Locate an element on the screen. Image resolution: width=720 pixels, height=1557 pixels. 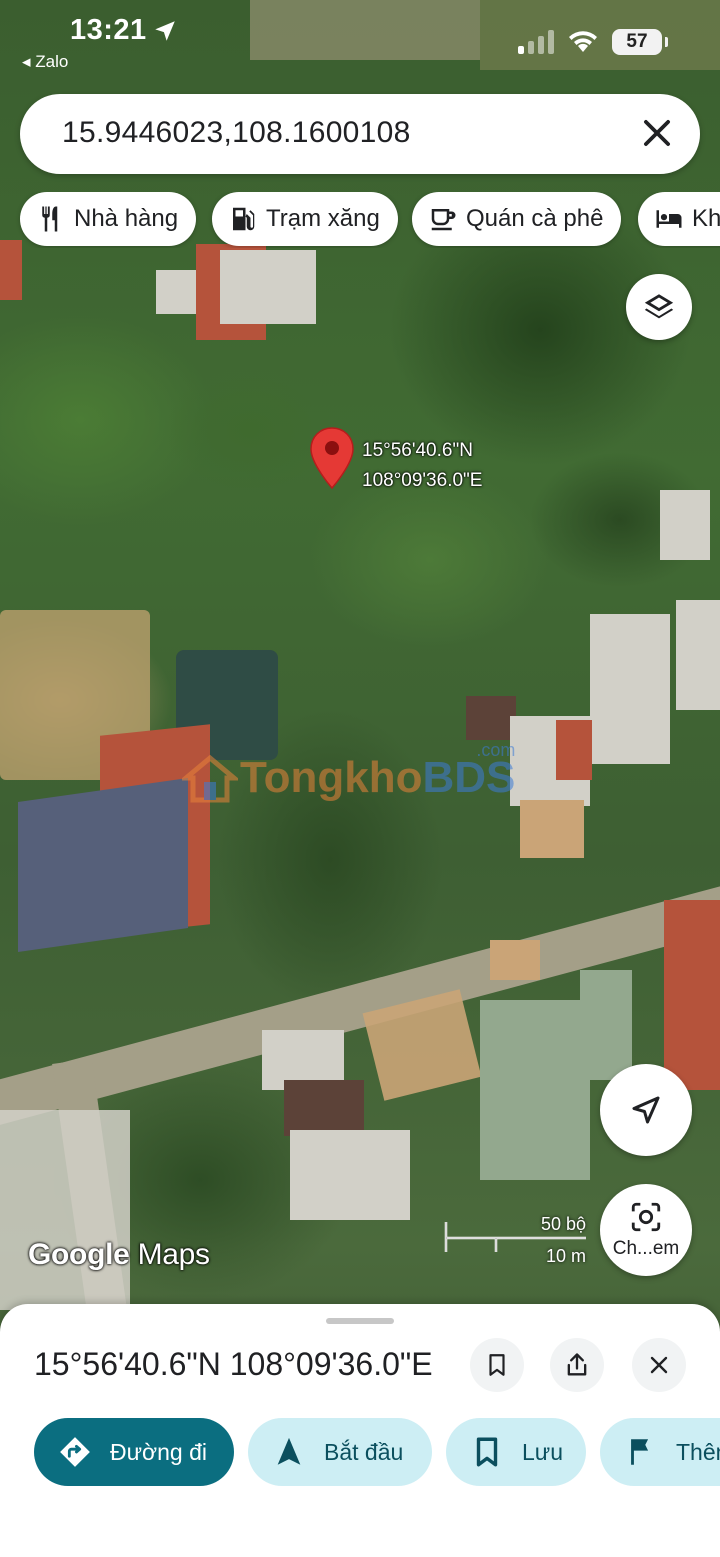
save-label: Lưu is located at coordinates (542, 1451).